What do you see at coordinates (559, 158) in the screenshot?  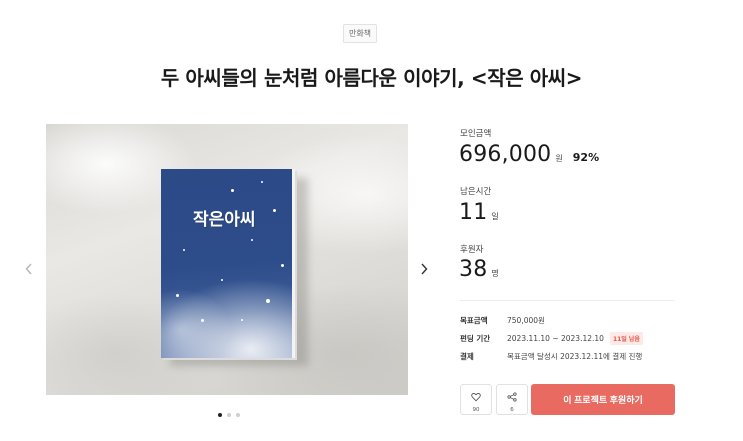 I see `amount-unit: 원` at bounding box center [559, 158].